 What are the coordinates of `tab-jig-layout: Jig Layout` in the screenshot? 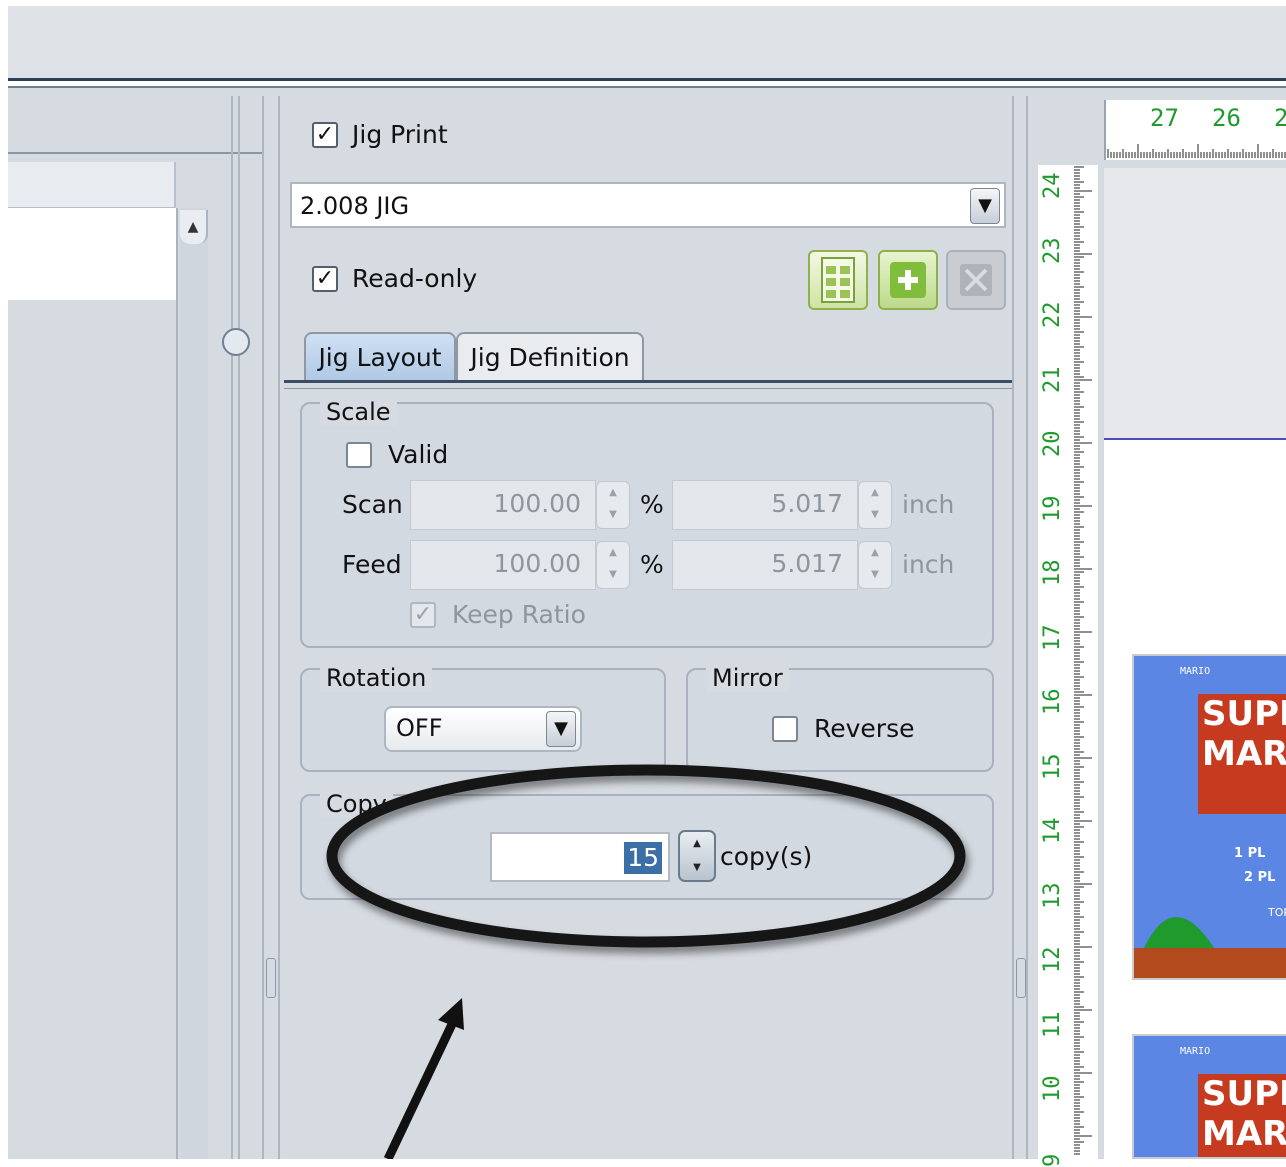 It's located at (380, 357).